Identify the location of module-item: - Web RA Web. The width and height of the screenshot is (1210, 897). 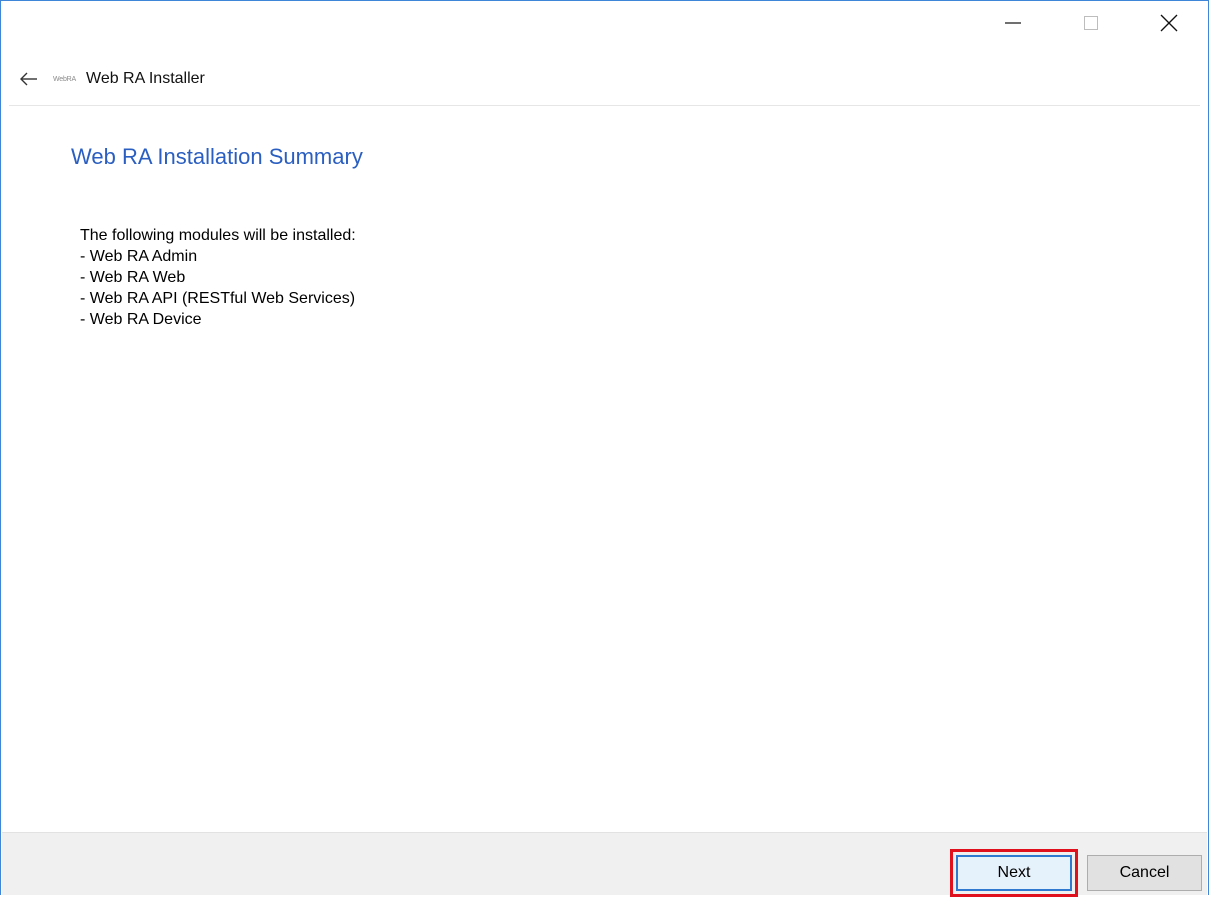
(133, 277).